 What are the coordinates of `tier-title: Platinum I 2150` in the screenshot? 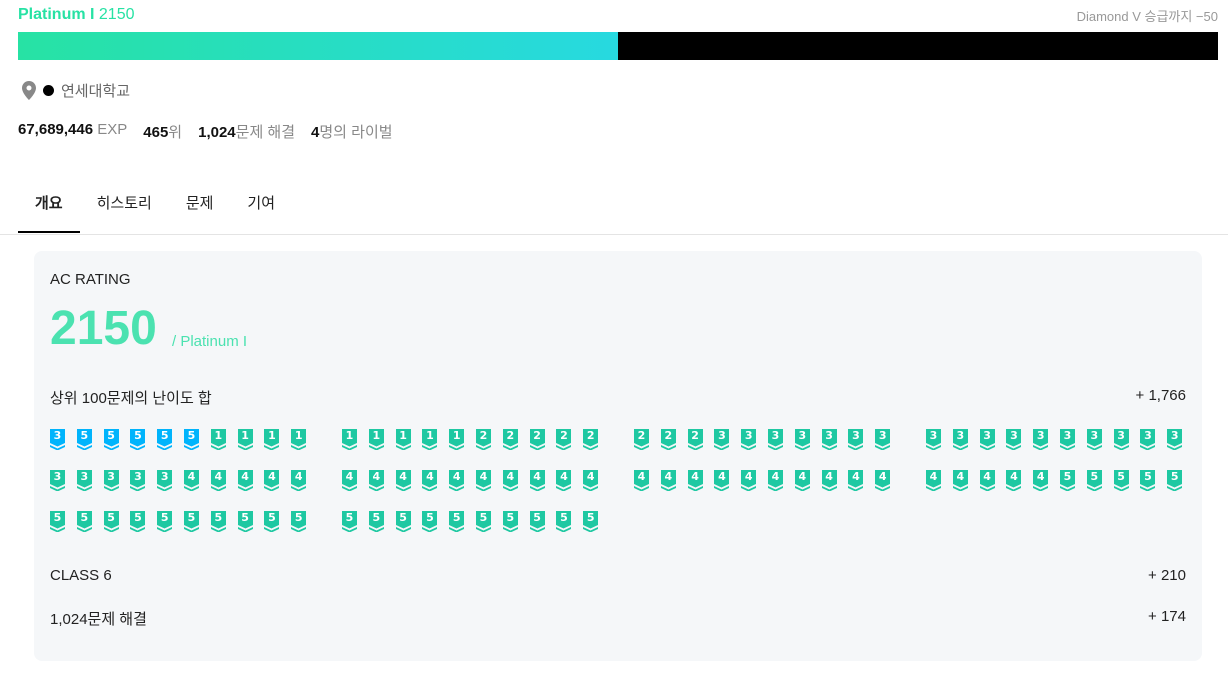 It's located at (76, 15).